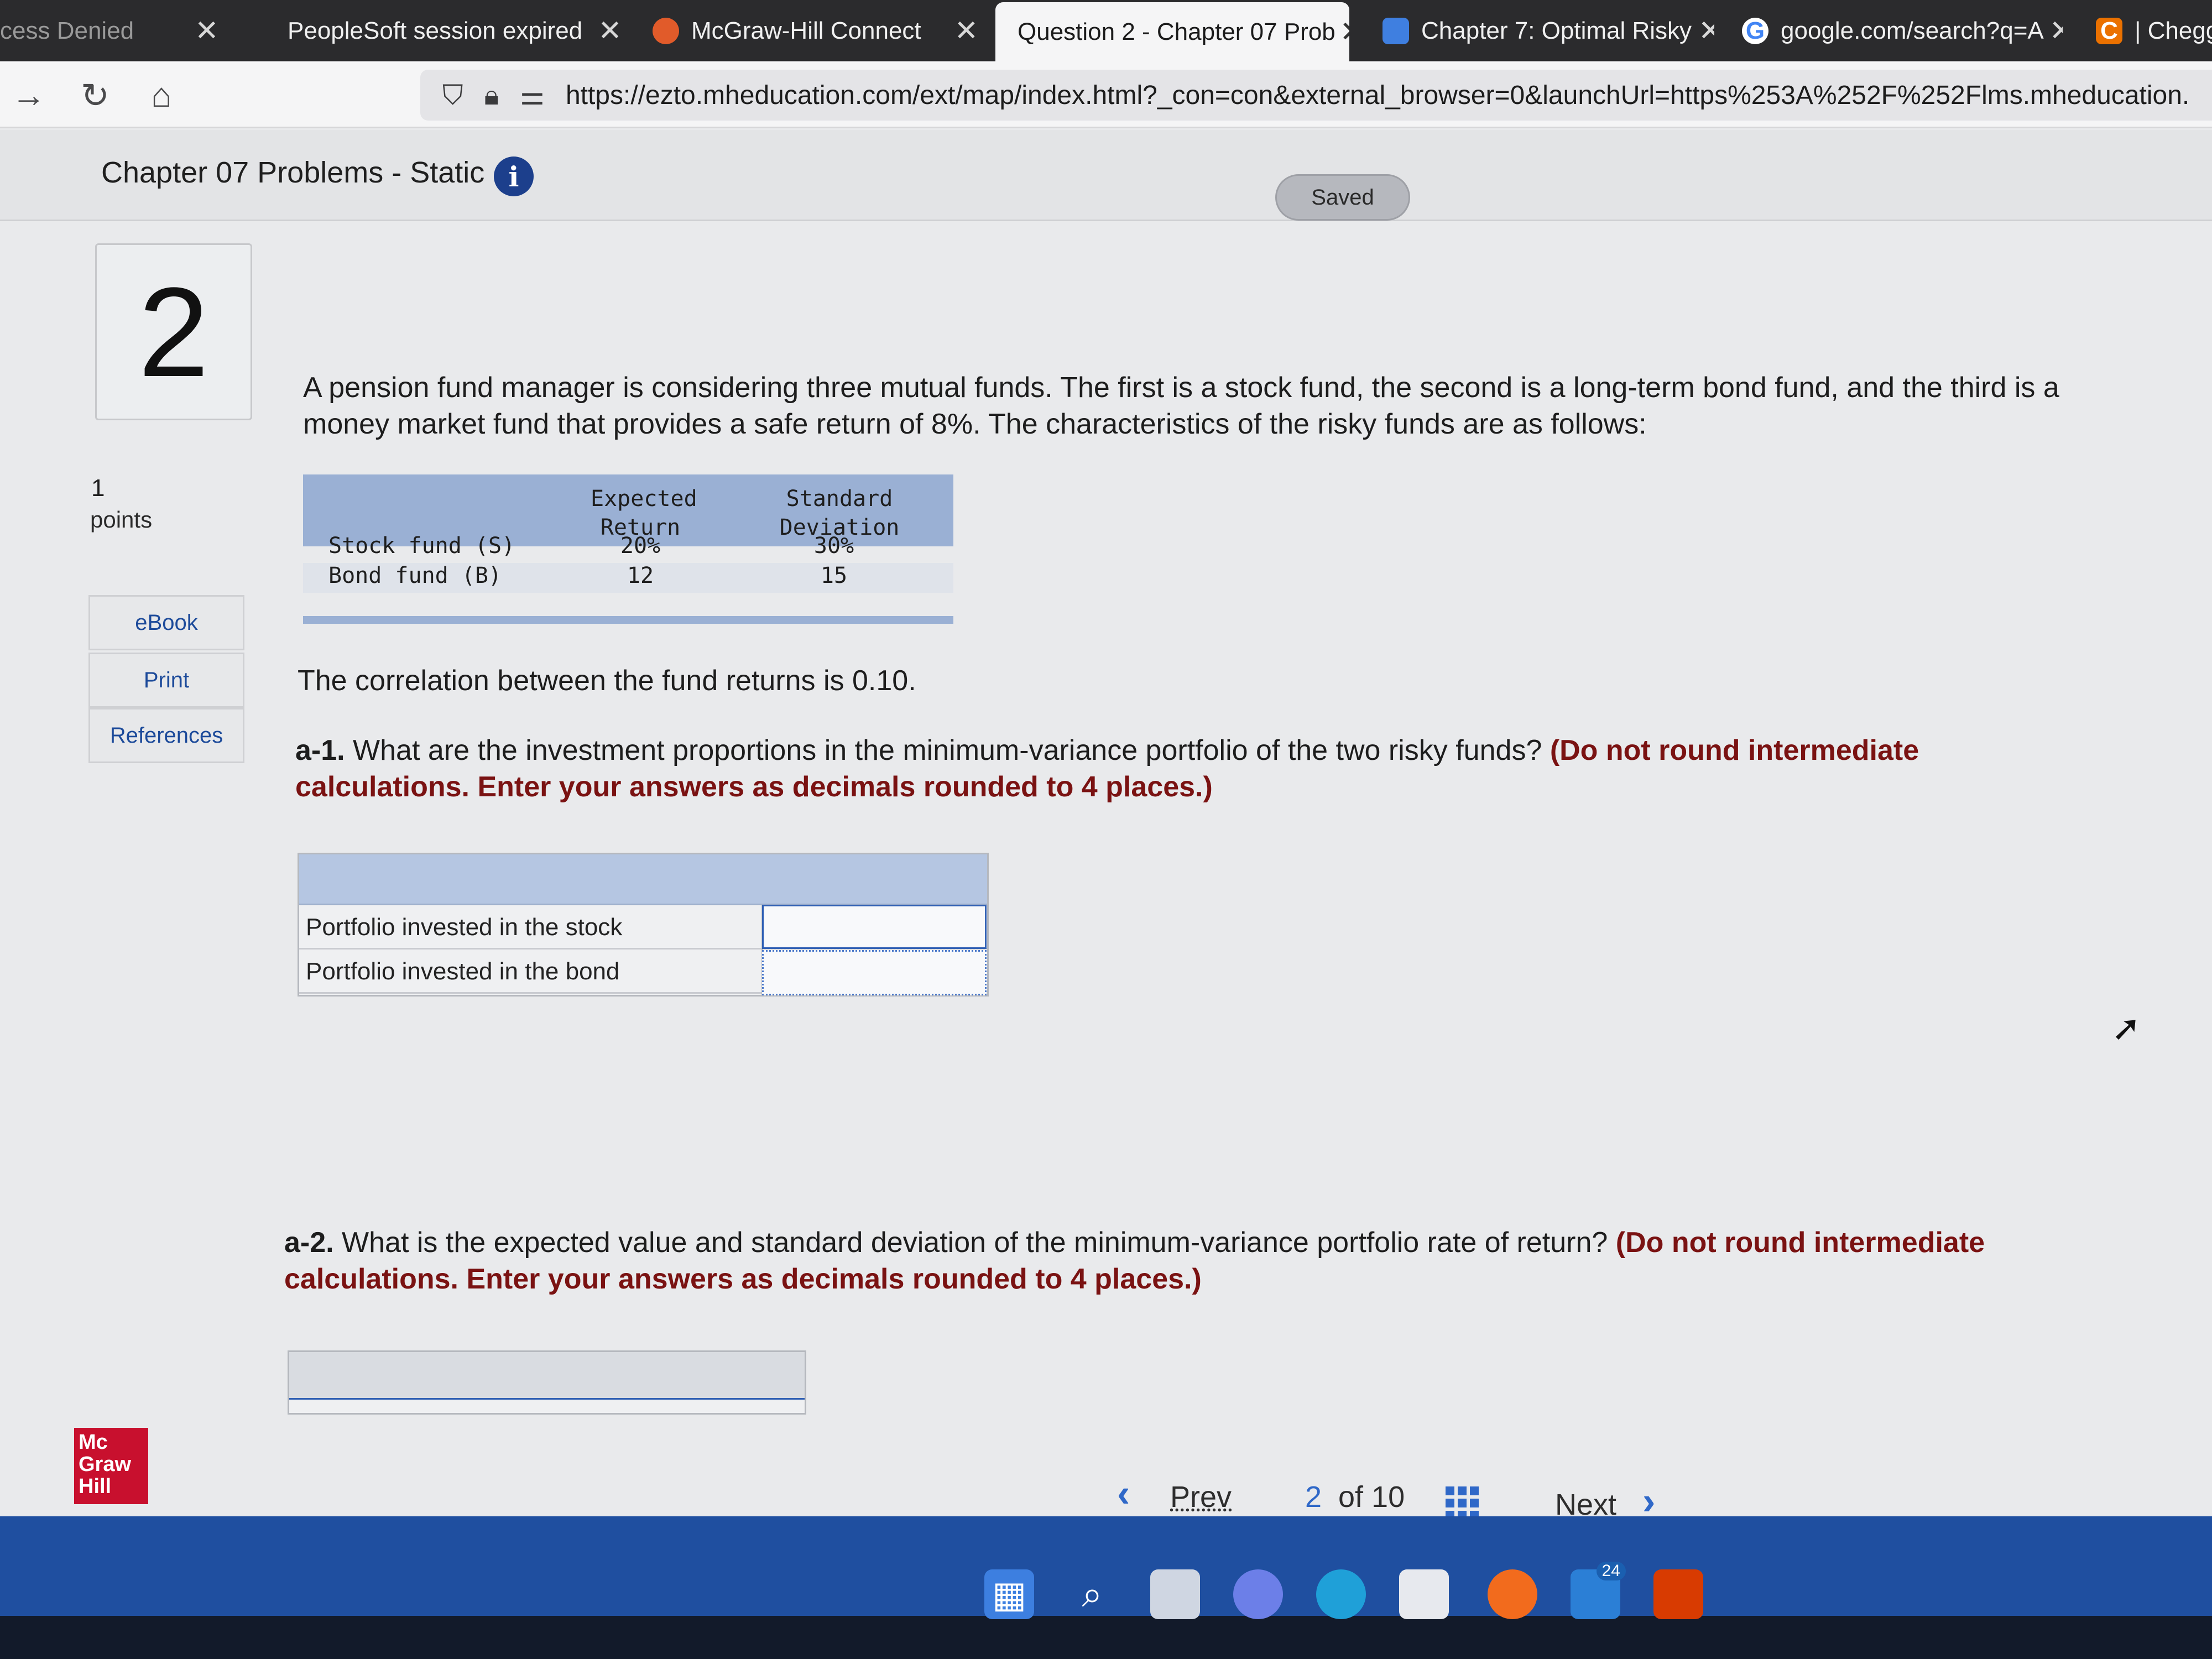 The height and width of the screenshot is (1659, 2212). Describe the element at coordinates (1755, 31) in the screenshot. I see `google-favicon-icon: G` at that location.